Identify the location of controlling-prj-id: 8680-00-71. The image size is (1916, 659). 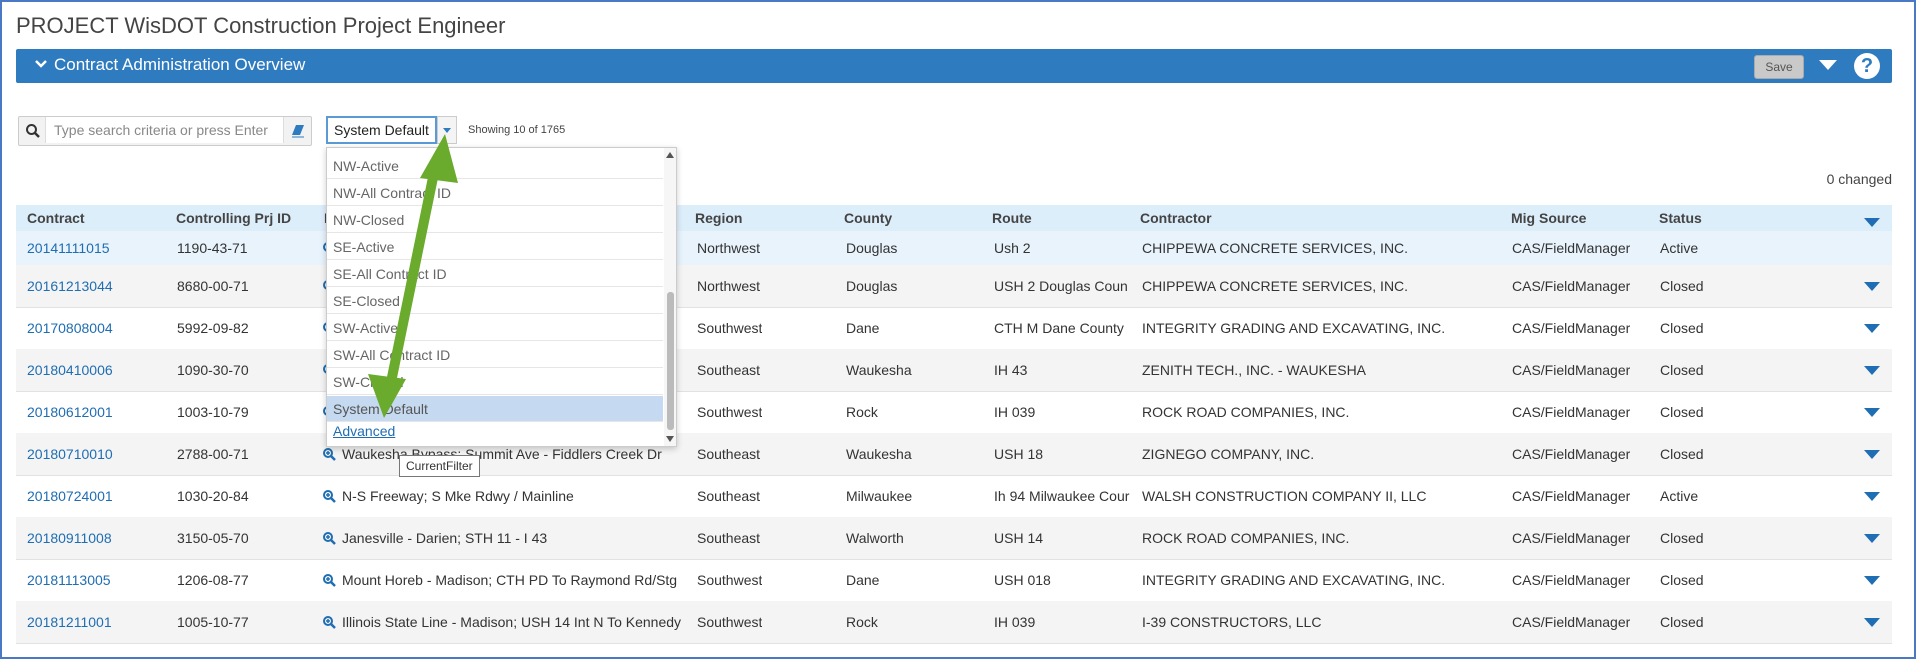
(213, 286).